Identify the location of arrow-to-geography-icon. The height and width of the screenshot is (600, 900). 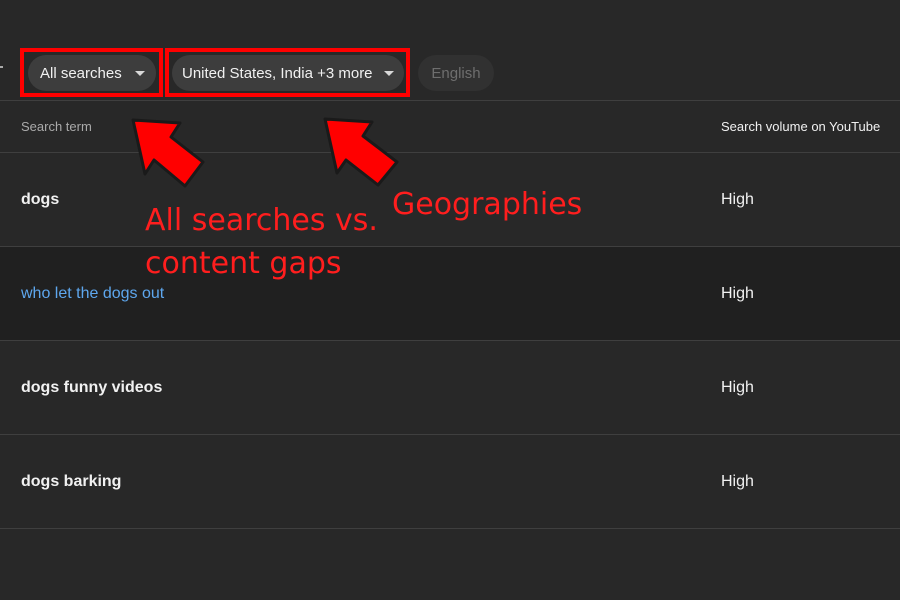
(361, 152).